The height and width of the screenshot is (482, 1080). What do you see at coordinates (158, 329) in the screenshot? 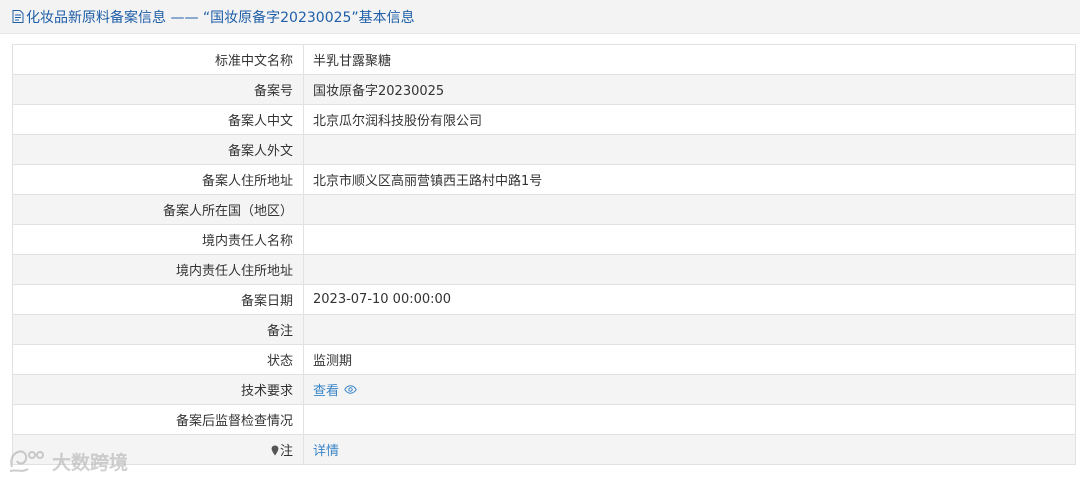
I see `row-label: 备注` at bounding box center [158, 329].